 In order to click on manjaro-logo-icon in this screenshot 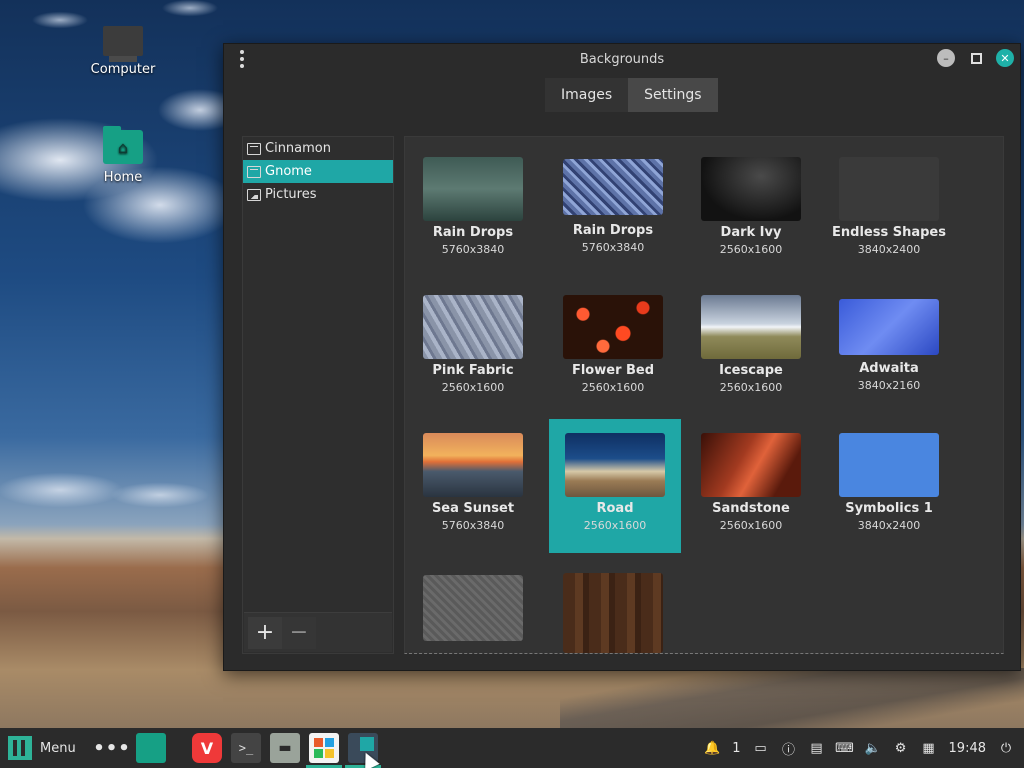, I will do `click(20, 748)`.